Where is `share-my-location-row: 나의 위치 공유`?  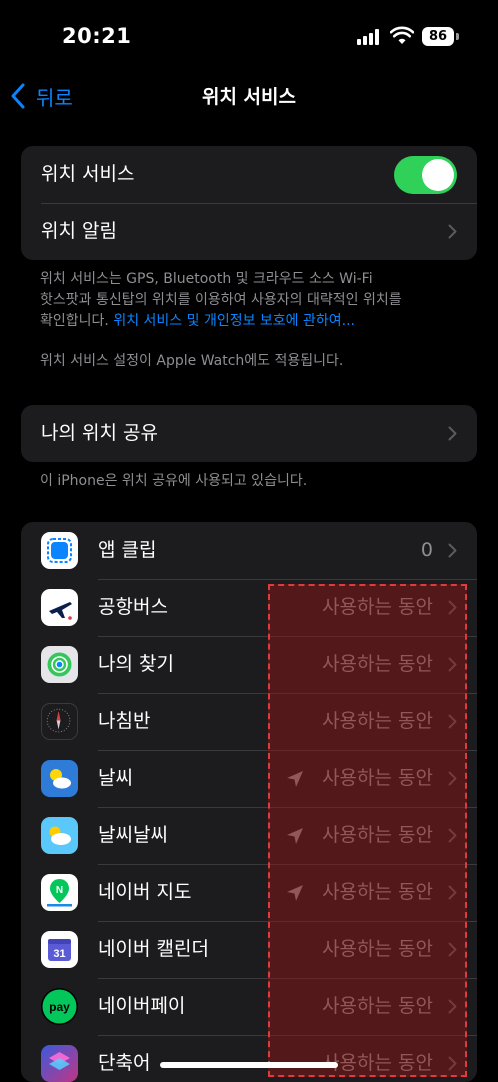
share-my-location-row: 나의 위치 공유 is located at coordinates (249, 433).